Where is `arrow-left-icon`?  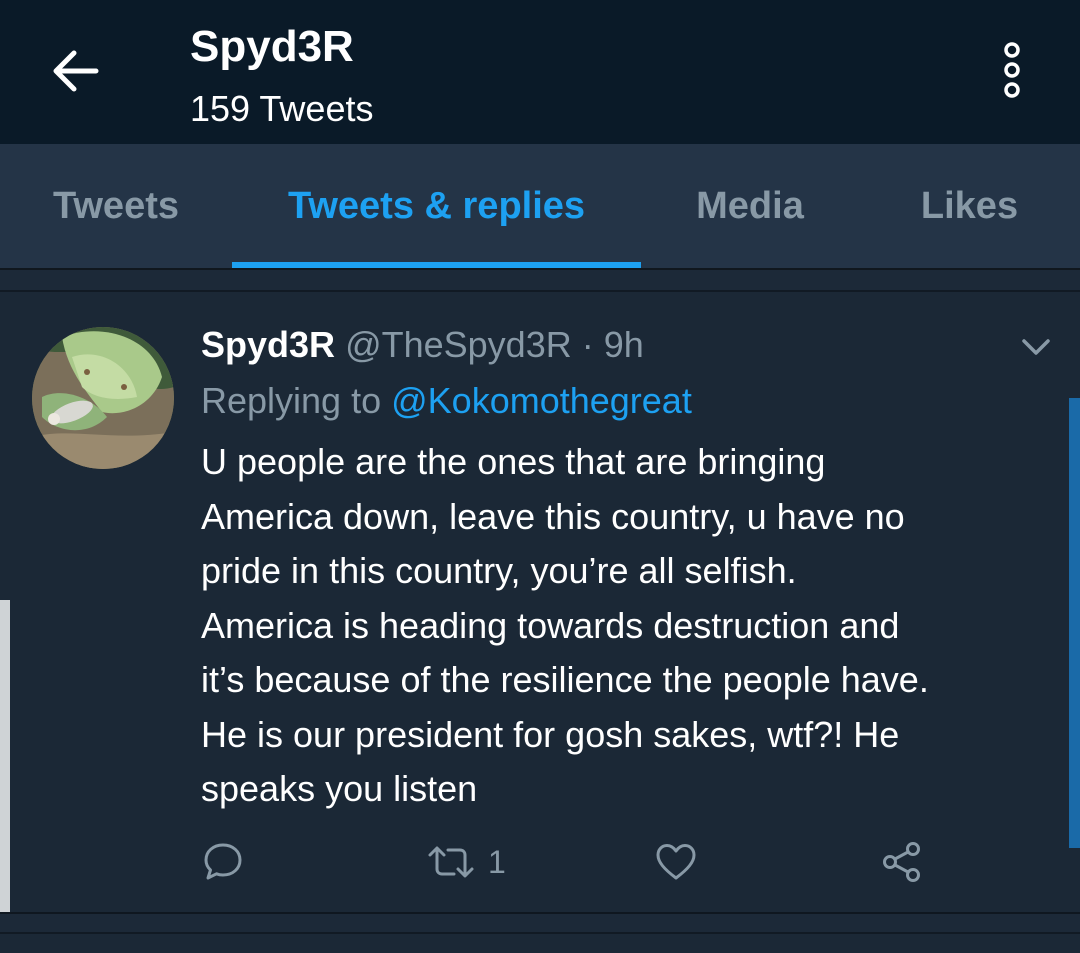 arrow-left-icon is located at coordinates (76, 71).